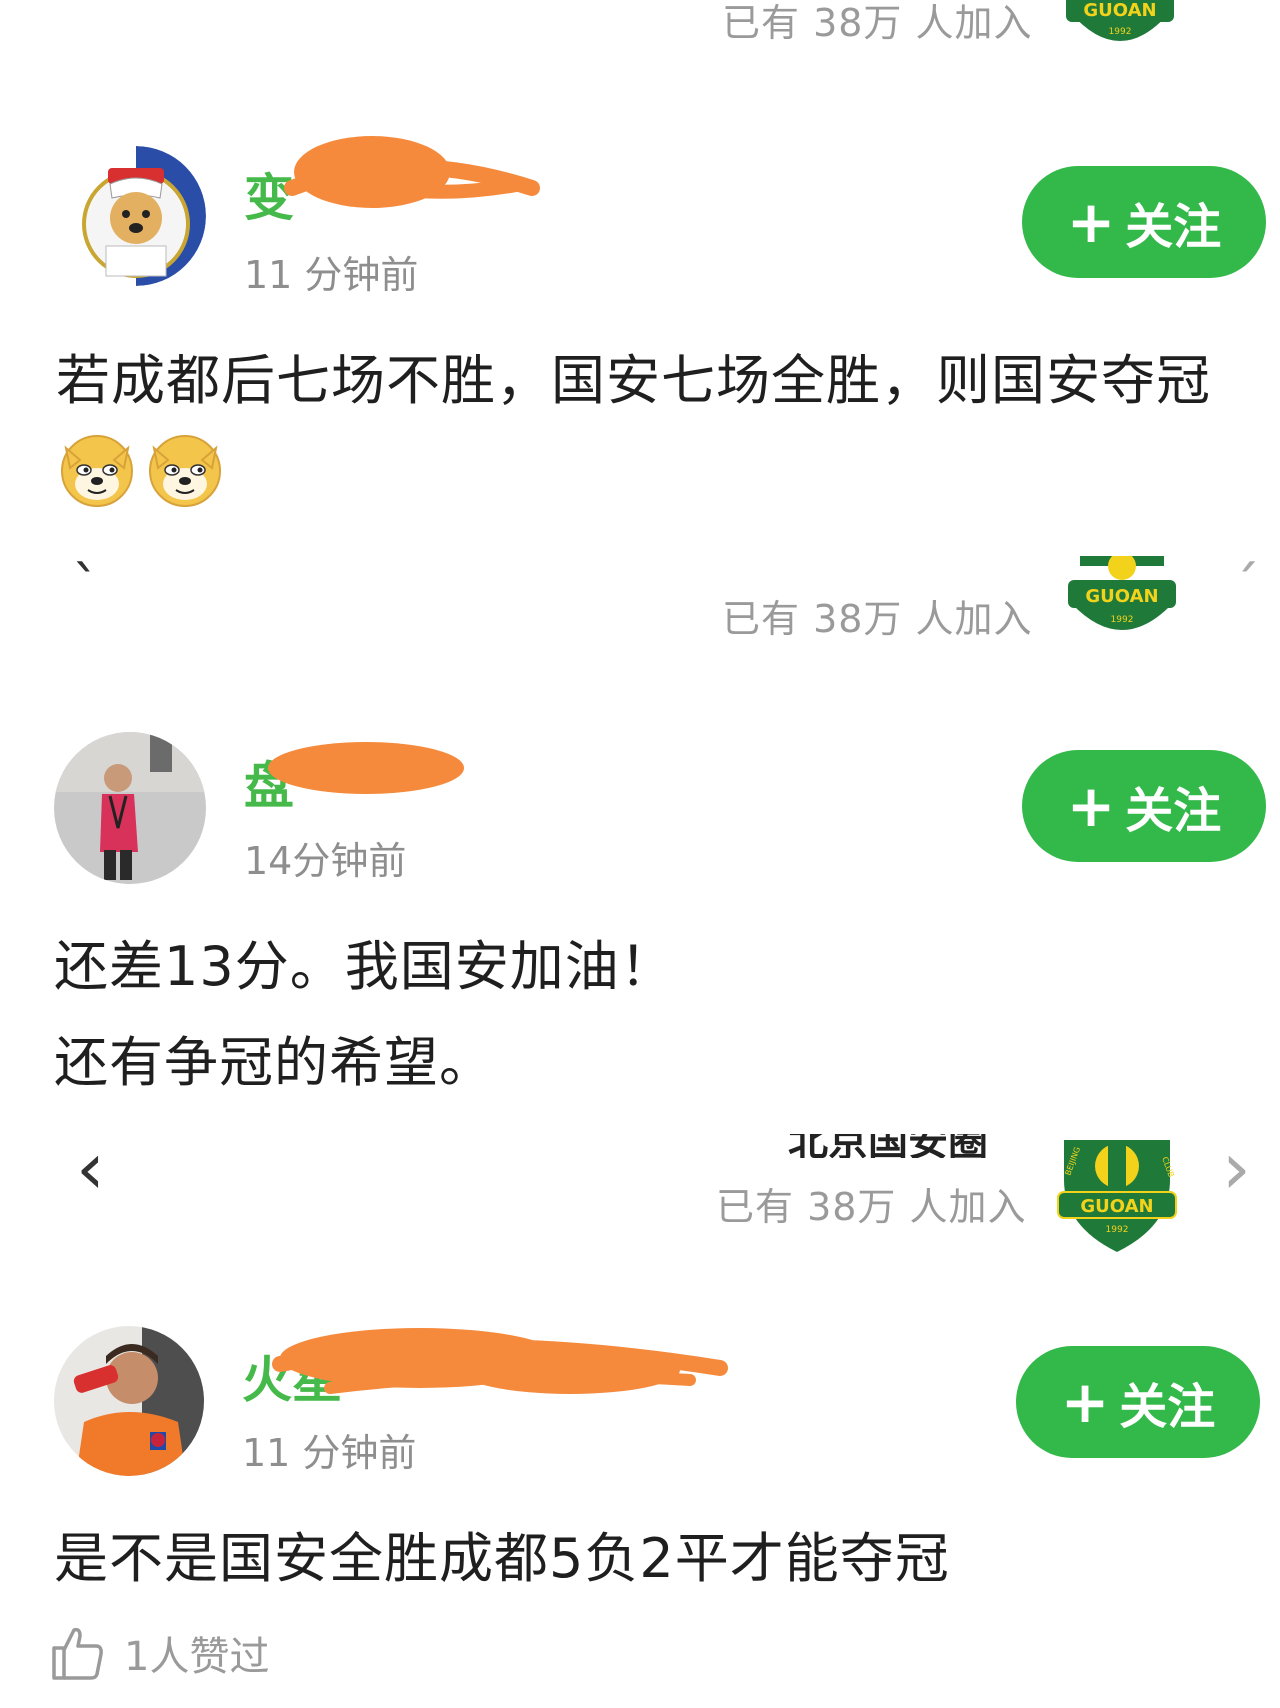 The width and height of the screenshot is (1280, 1708). Describe the element at coordinates (197, 1657) in the screenshot. I see `like-count: 1人赞过` at that location.